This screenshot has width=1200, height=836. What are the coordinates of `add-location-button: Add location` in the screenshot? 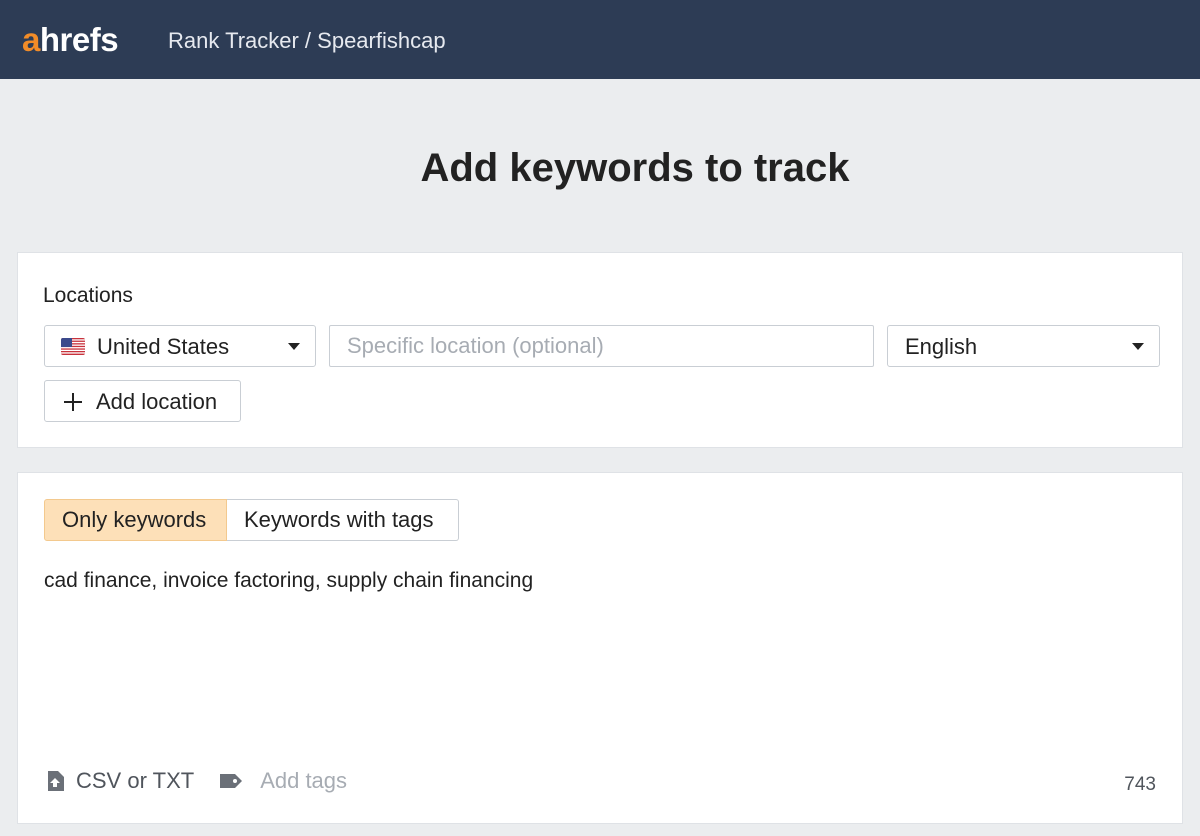 It's located at (142, 401).